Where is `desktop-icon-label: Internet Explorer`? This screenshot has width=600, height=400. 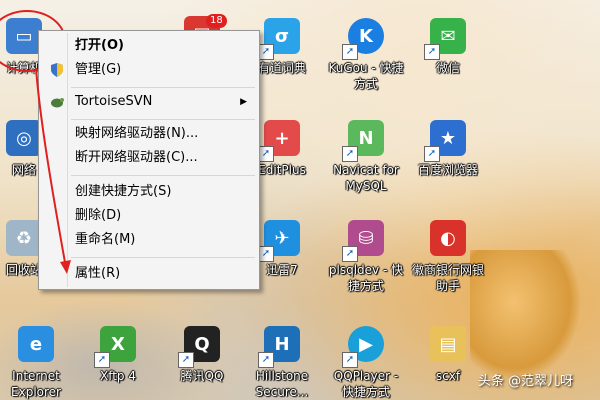
desktop-icon-label: Internet Explorer is located at coordinates (36, 384).